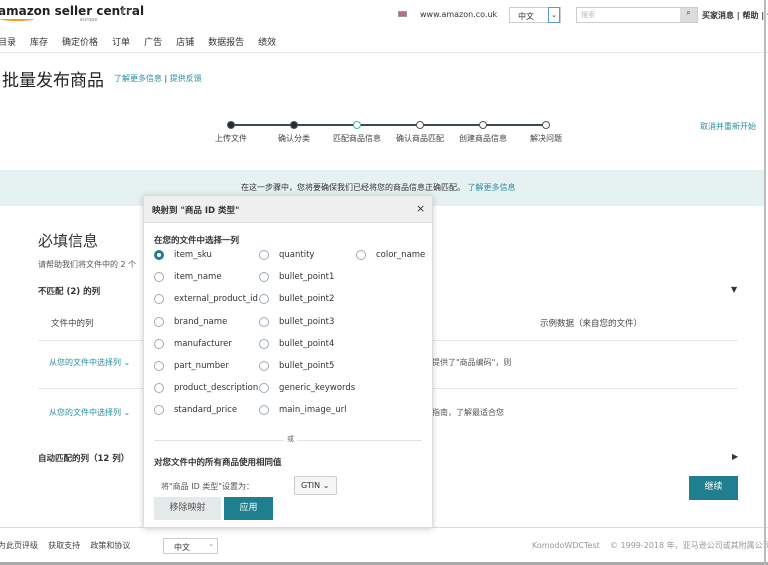 This screenshot has height=565, width=768. Describe the element at coordinates (8, 43) in the screenshot. I see `nav-catalog: 目录` at that location.